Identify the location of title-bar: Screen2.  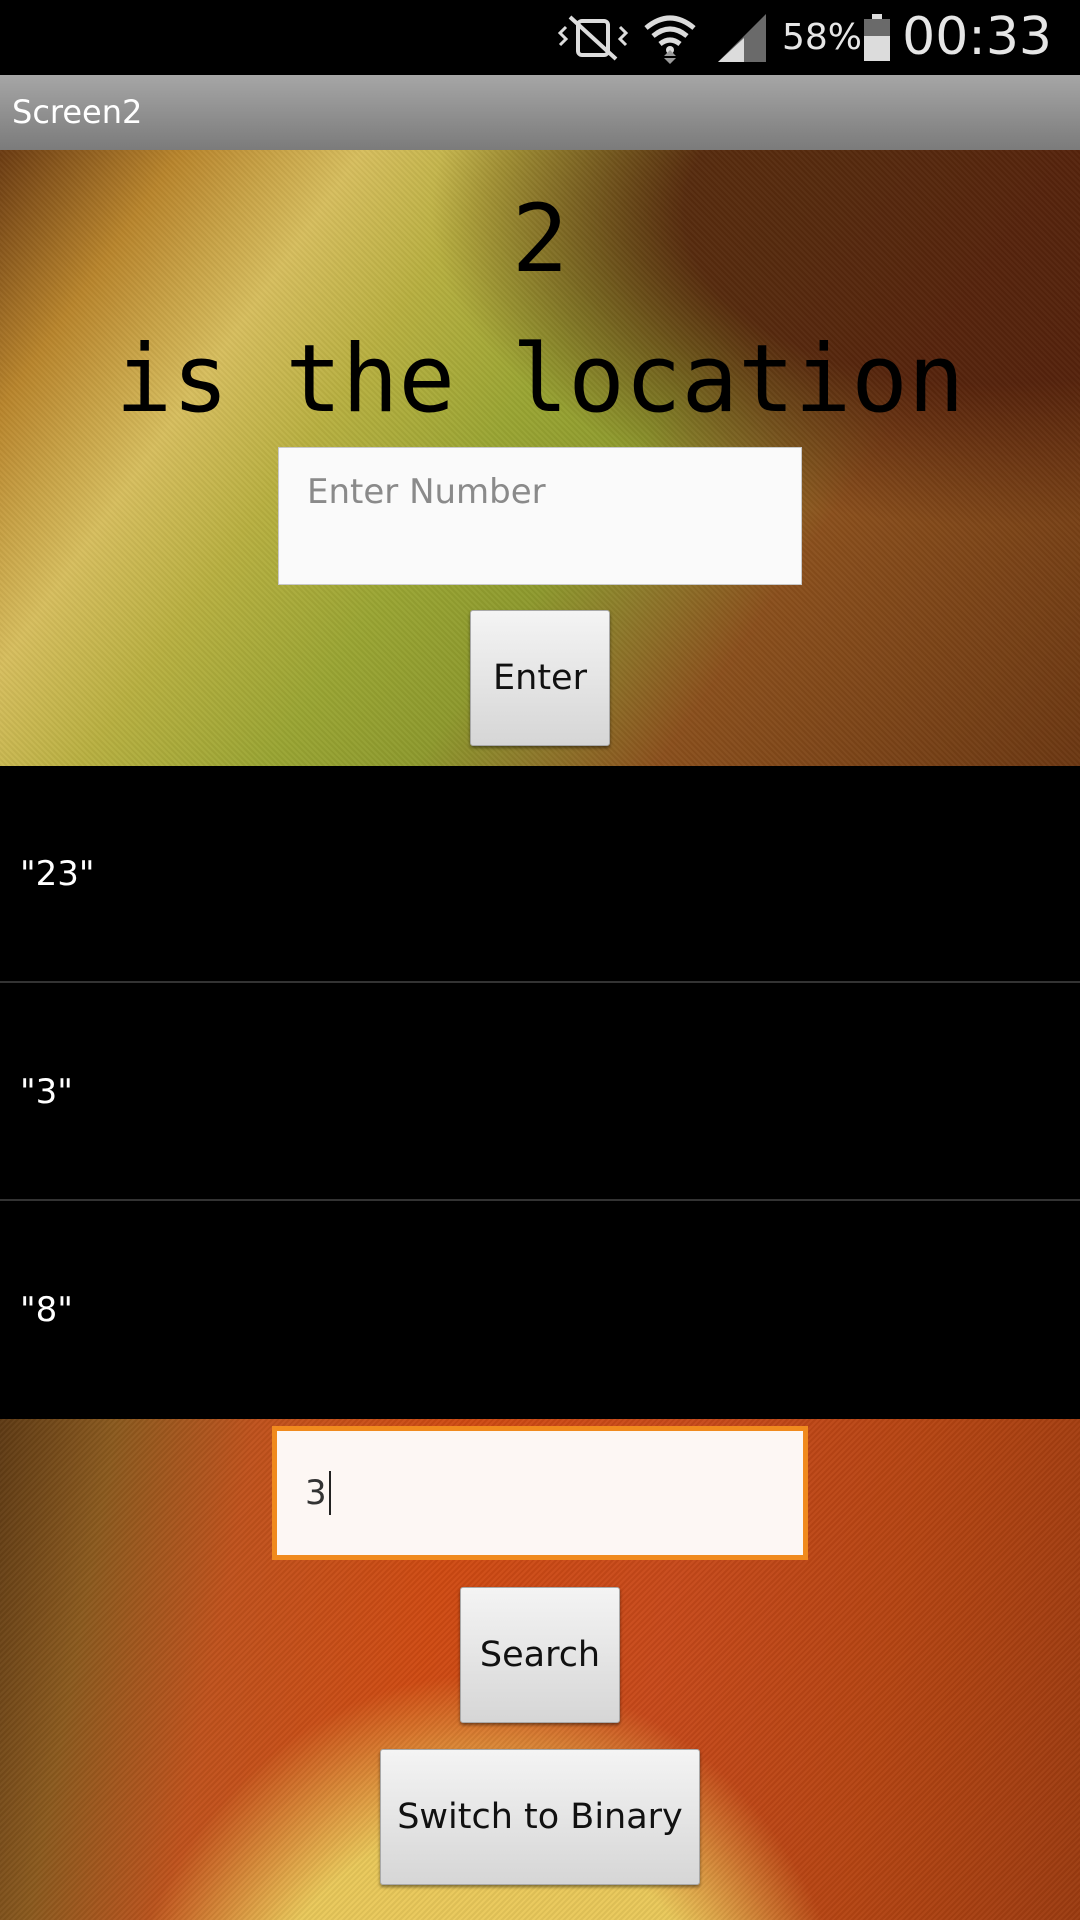
(540, 113).